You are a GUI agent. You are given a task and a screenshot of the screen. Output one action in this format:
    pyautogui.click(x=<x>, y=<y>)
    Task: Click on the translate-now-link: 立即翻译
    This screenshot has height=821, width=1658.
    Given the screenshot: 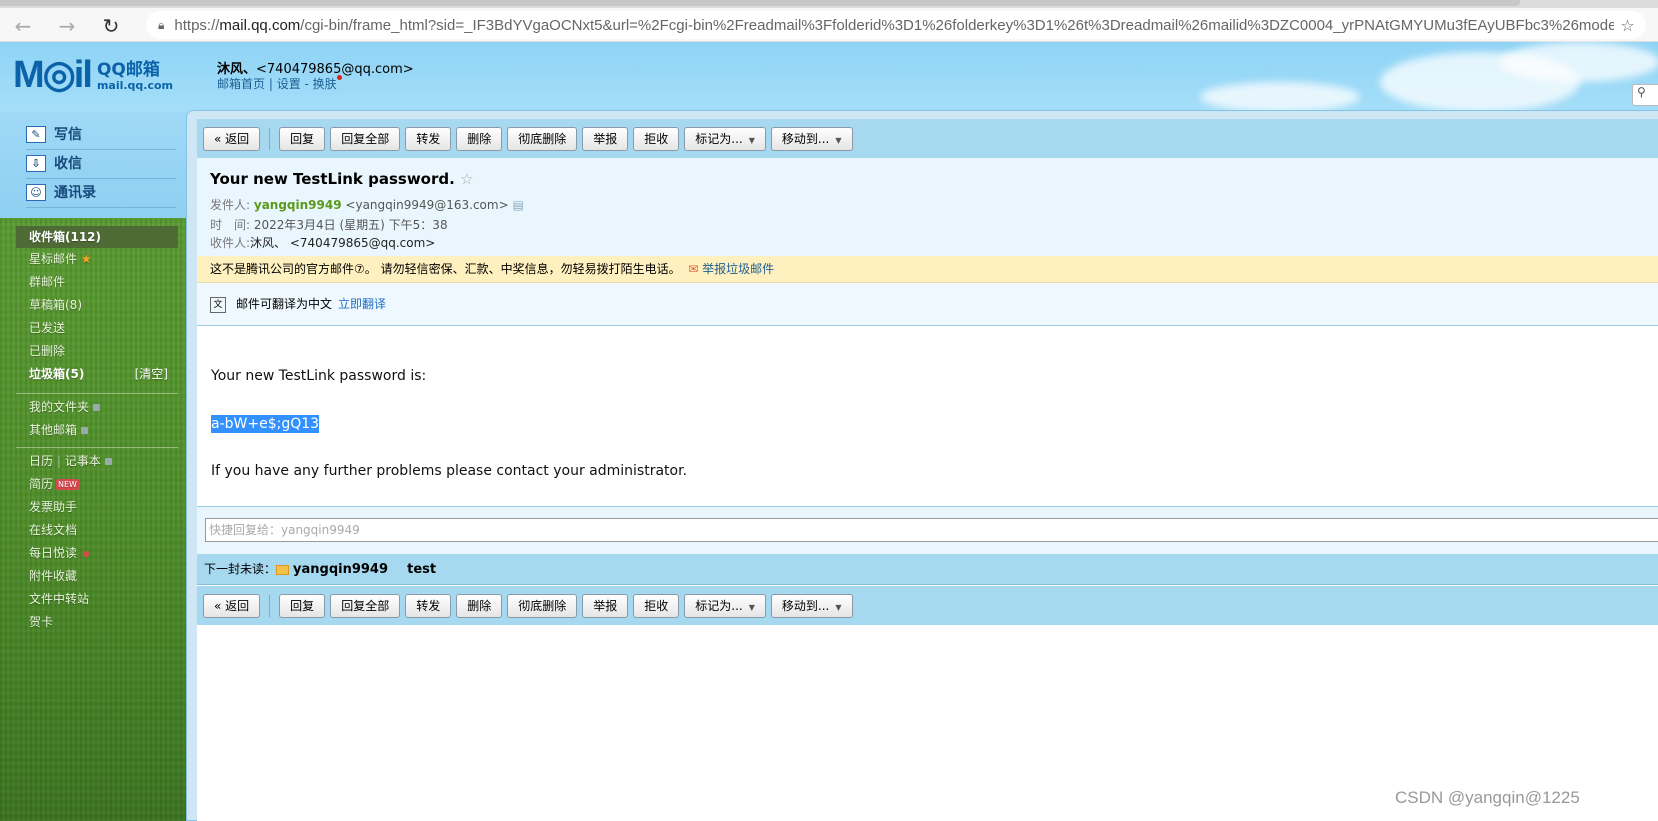 What is the action you would take?
    pyautogui.click(x=362, y=304)
    